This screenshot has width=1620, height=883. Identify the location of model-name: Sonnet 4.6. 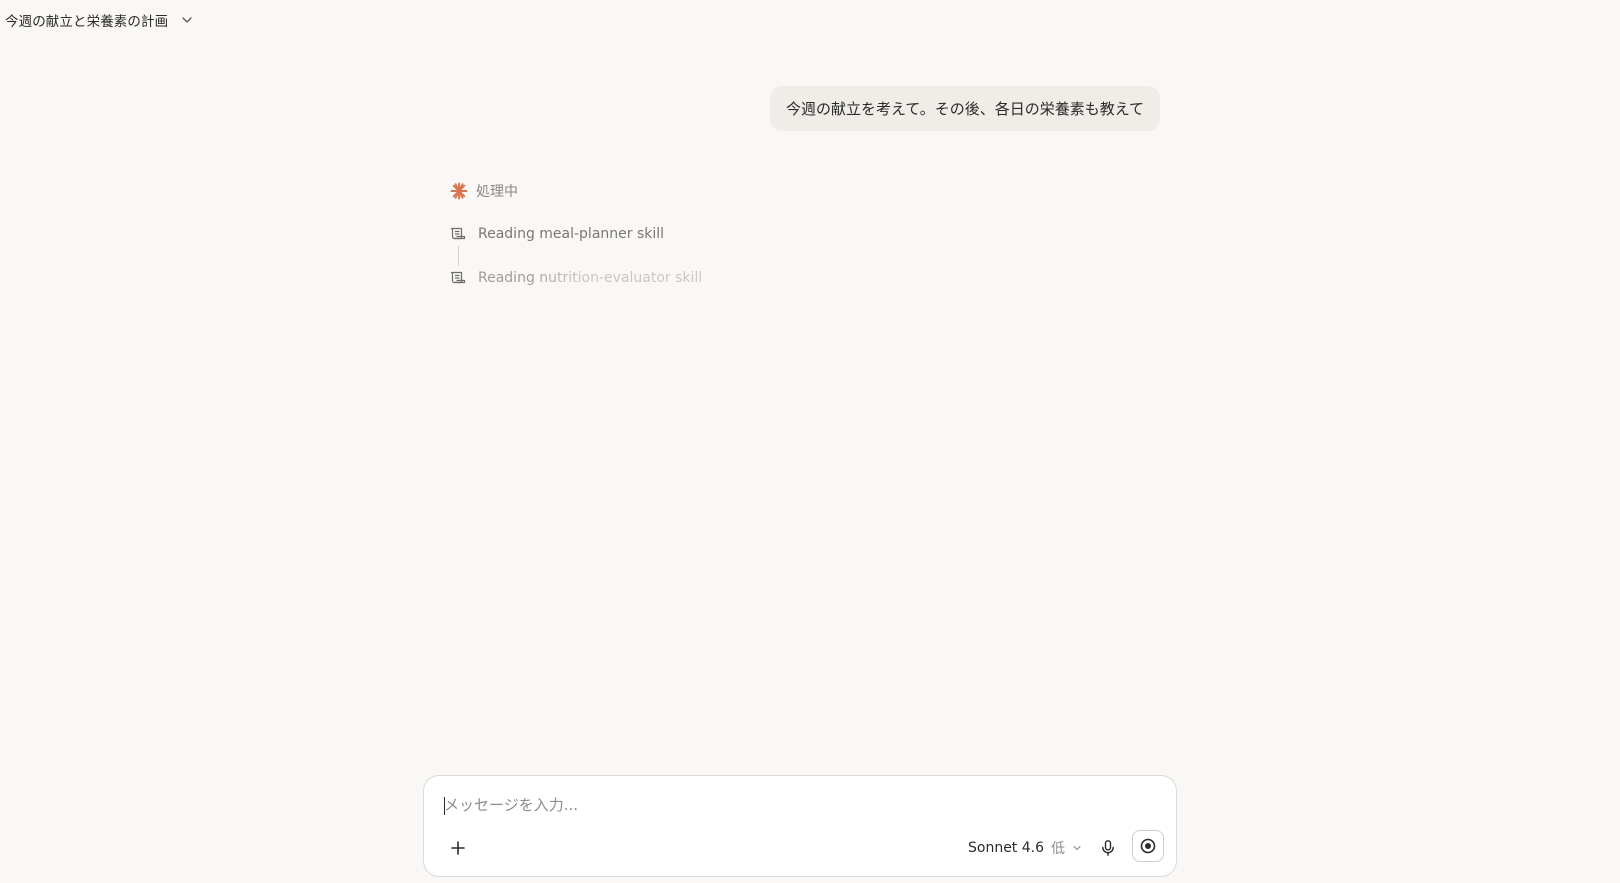
(1006, 848).